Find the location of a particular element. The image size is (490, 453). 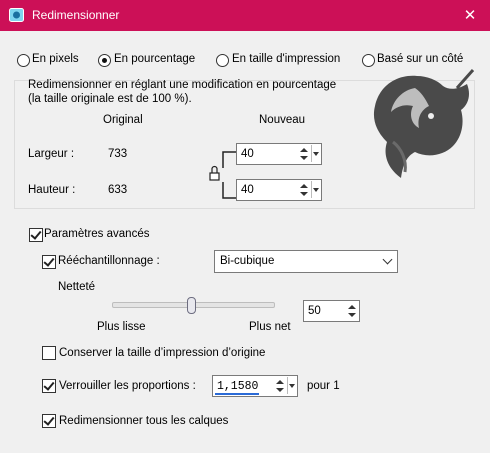

lock-ratio-label: Verrouiller les proportions : is located at coordinates (127, 386).